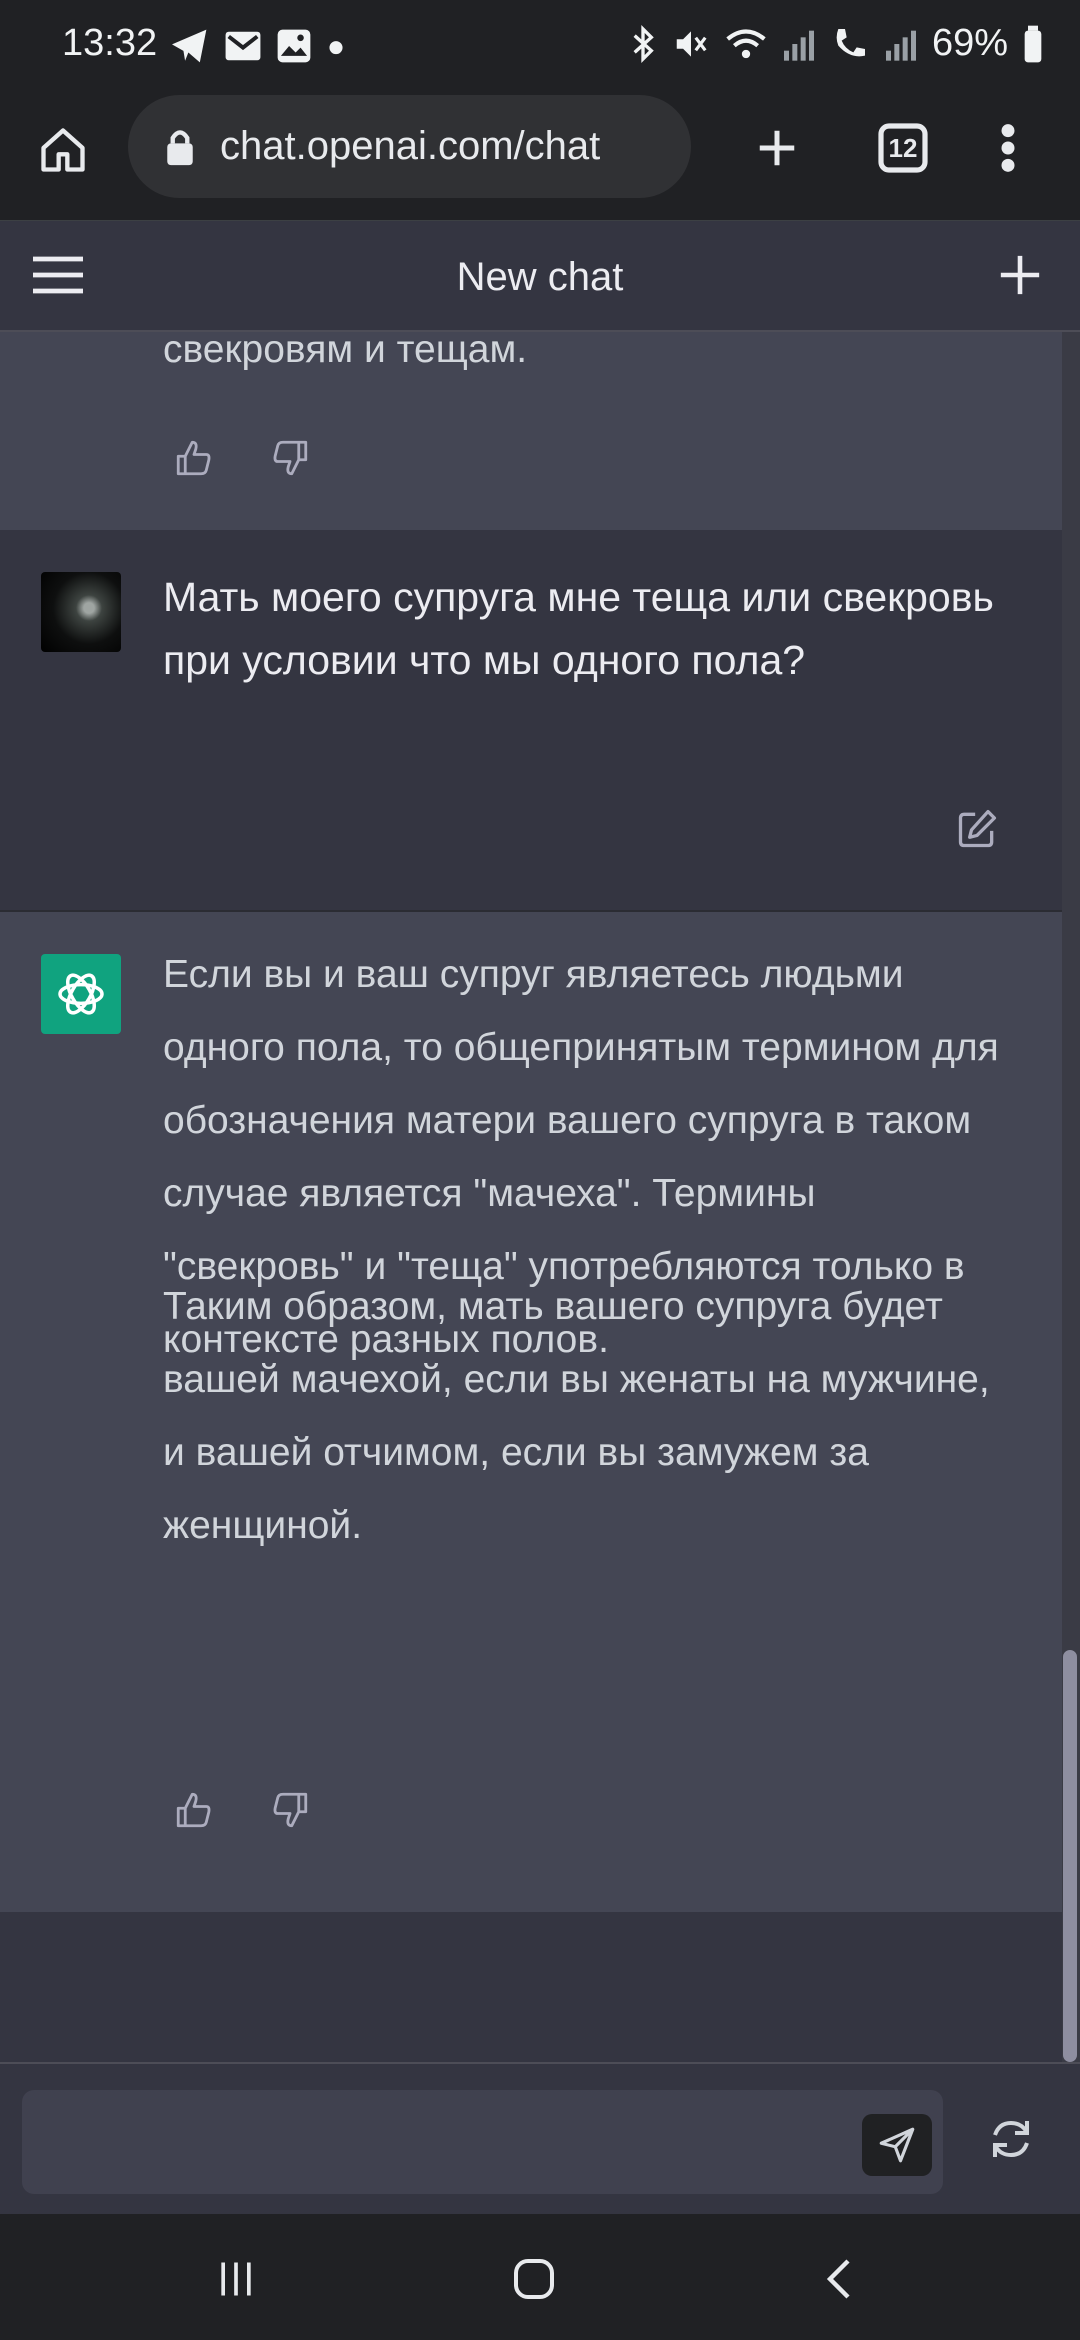 This screenshot has width=1080, height=2340. Describe the element at coordinates (691, 43) in the screenshot. I see `mute-icon` at that location.